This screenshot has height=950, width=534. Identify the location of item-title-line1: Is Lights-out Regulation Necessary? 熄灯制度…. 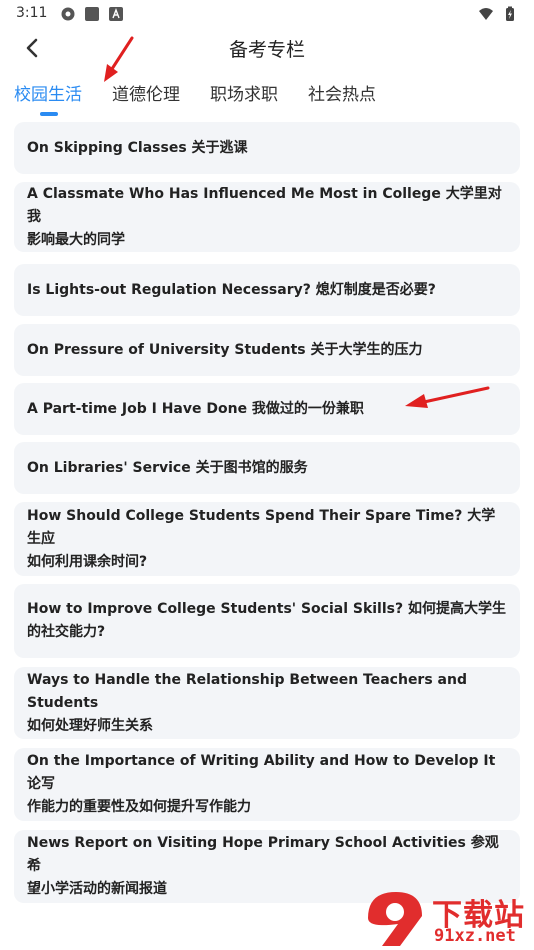
(231, 289).